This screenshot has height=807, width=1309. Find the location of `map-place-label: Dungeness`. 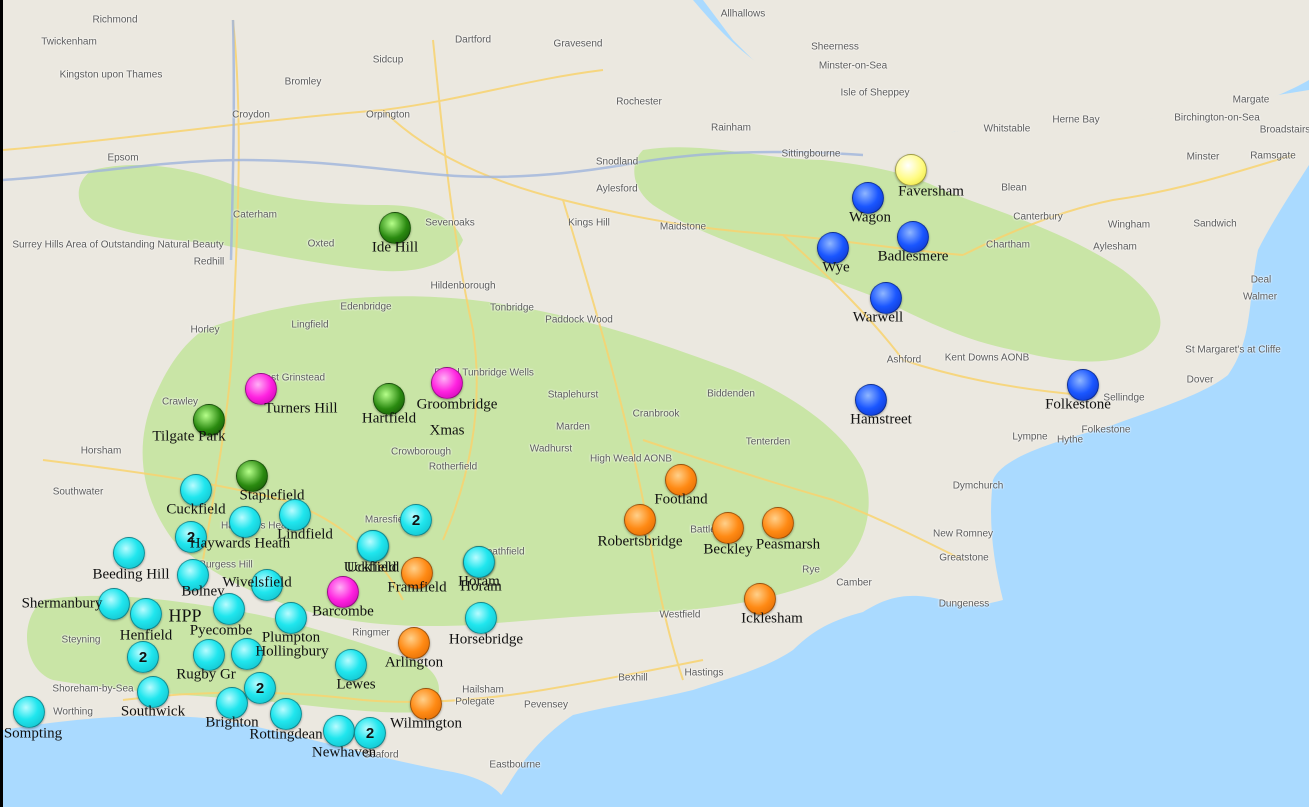

map-place-label: Dungeness is located at coordinates (964, 604).